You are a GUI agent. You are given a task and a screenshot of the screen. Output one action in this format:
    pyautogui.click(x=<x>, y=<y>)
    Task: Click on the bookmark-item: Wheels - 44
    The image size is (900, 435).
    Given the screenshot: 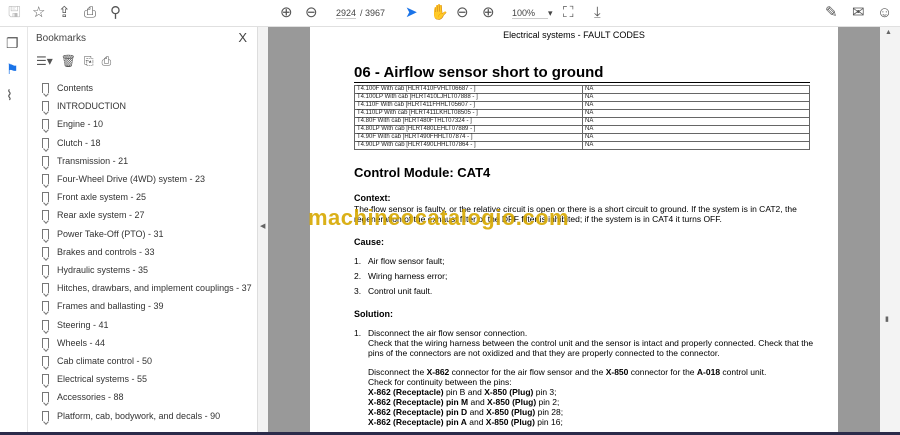 What is the action you would take?
    pyautogui.click(x=74, y=342)
    